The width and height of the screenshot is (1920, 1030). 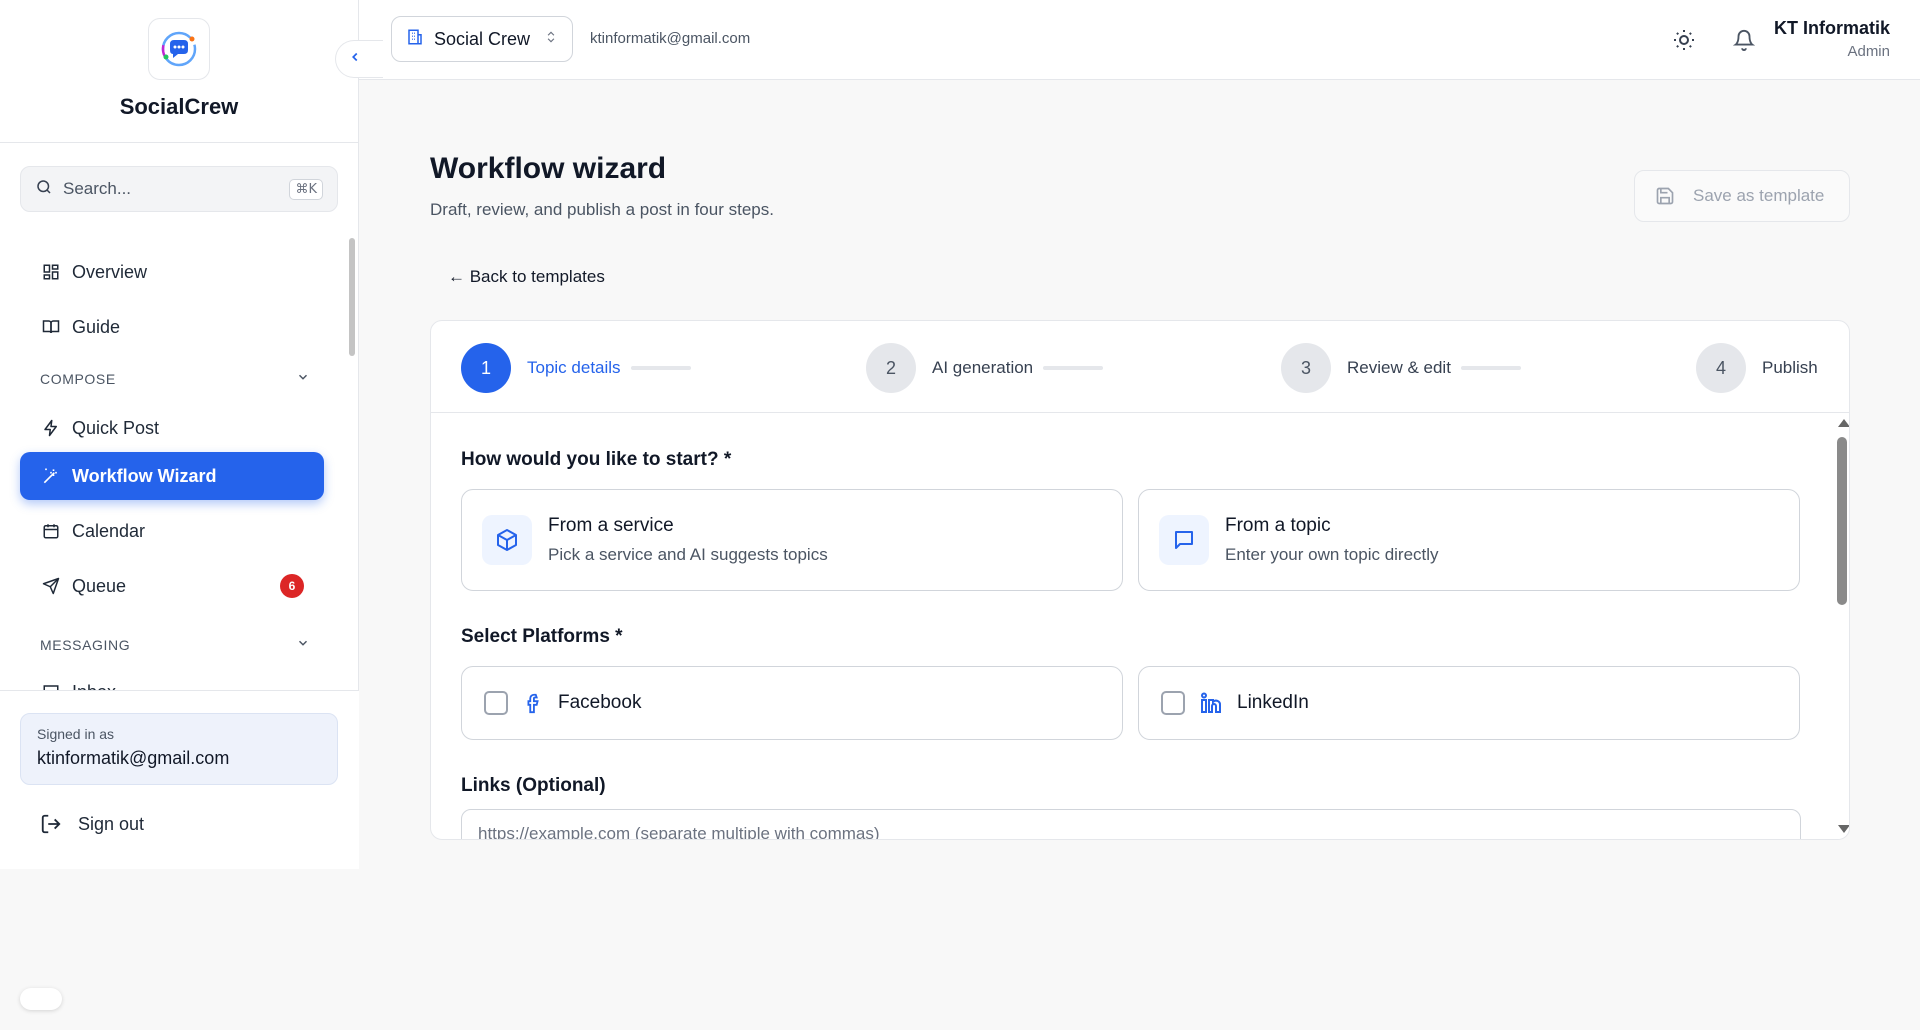 What do you see at coordinates (44, 189) in the screenshot?
I see `search-icon` at bounding box center [44, 189].